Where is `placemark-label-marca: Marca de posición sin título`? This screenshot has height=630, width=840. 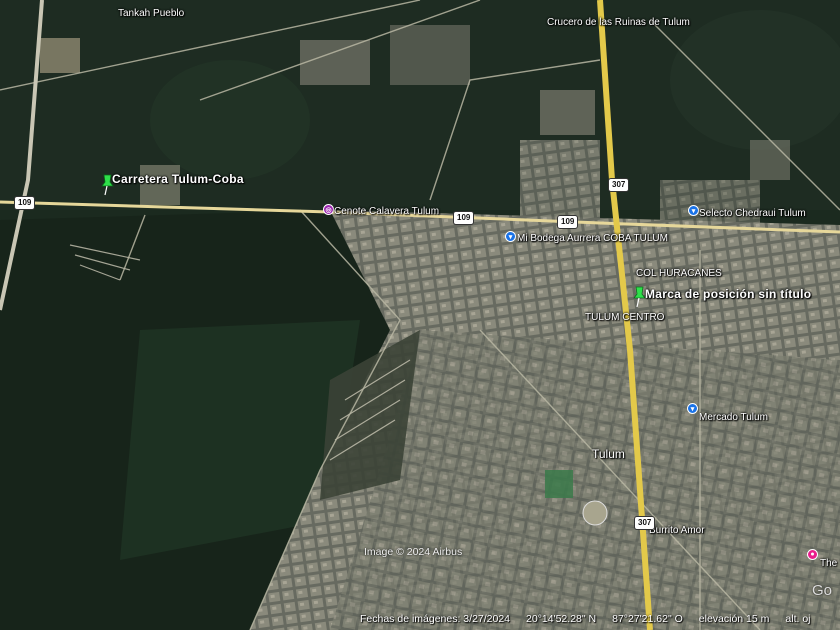 placemark-label-marca: Marca de posición sin título is located at coordinates (728, 294).